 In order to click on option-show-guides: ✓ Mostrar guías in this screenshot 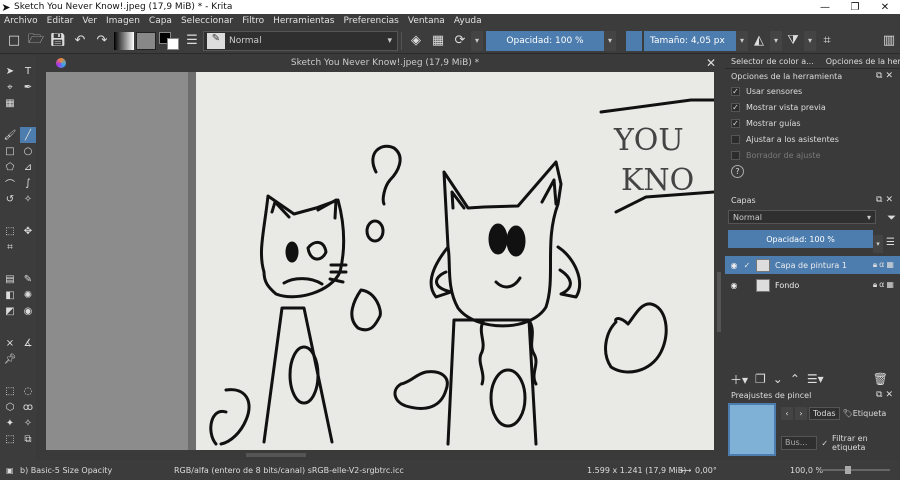, I will do `click(812, 123)`.